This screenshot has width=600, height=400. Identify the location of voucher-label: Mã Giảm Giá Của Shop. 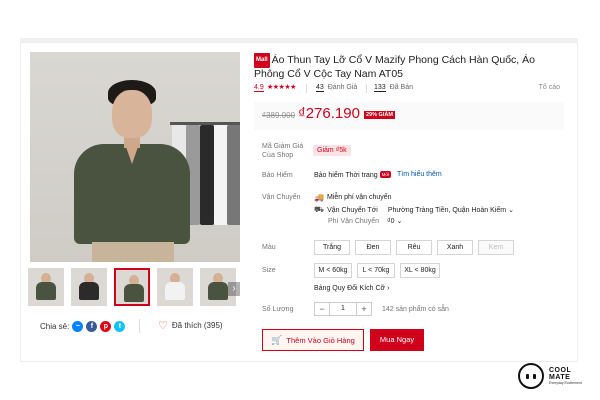
(283, 151).